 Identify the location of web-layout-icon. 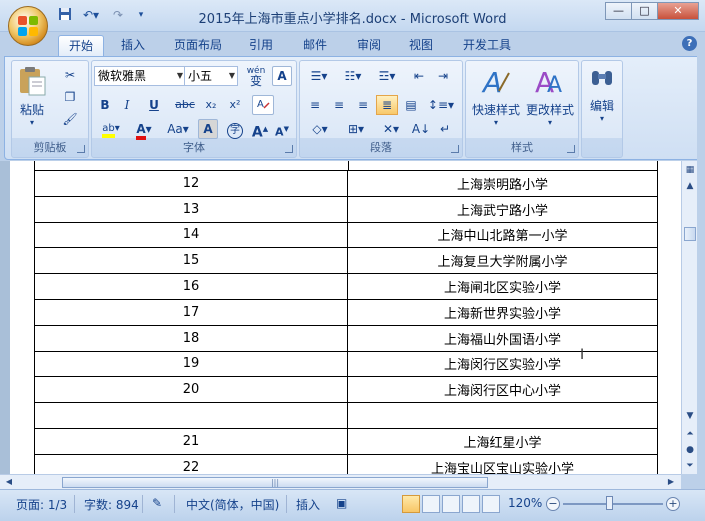
(451, 504).